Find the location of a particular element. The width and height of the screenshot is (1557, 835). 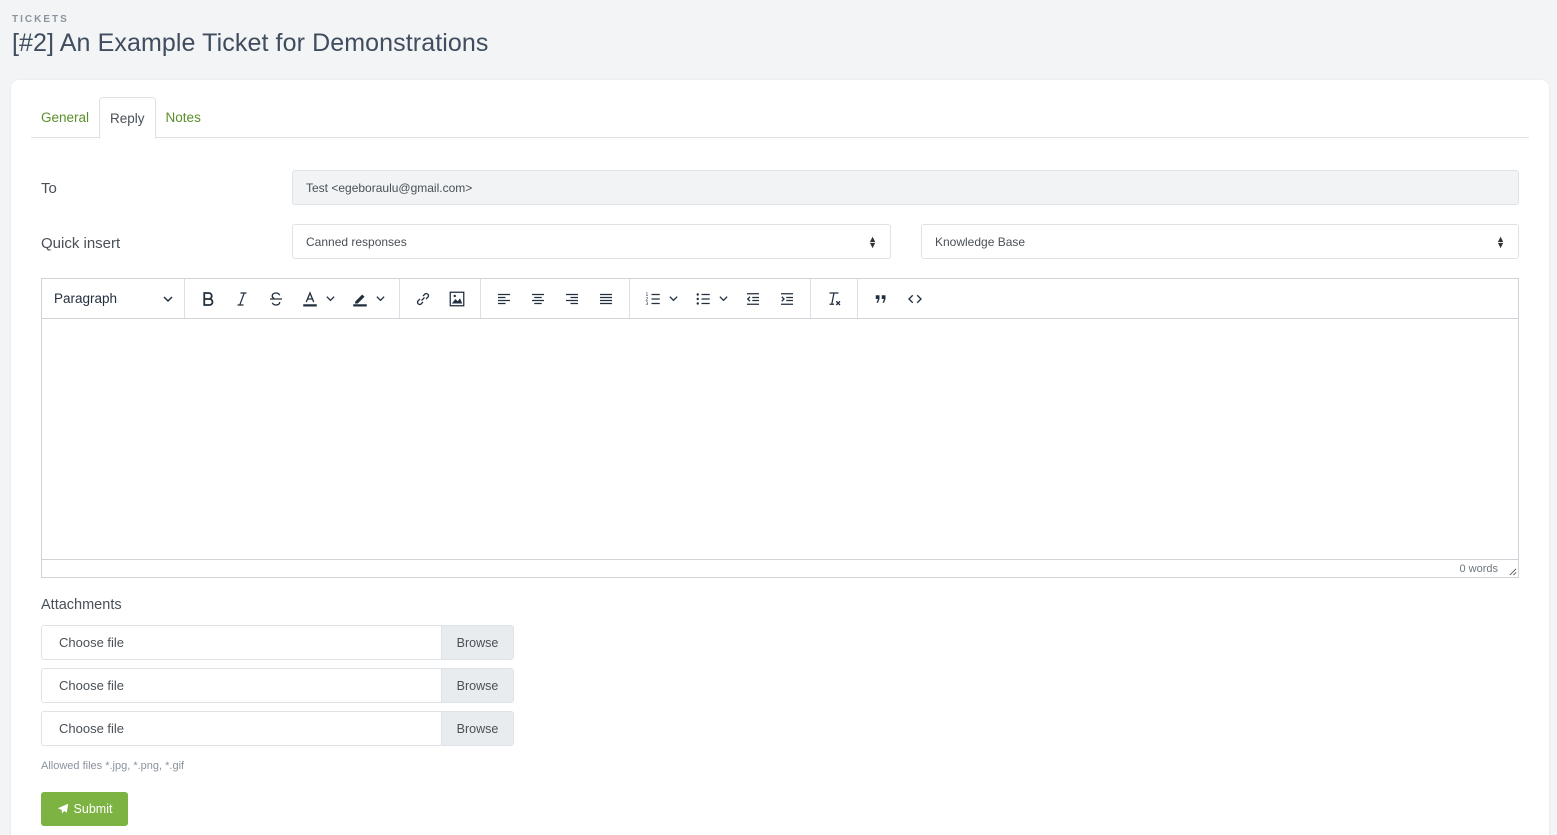

image-icon is located at coordinates (457, 298).